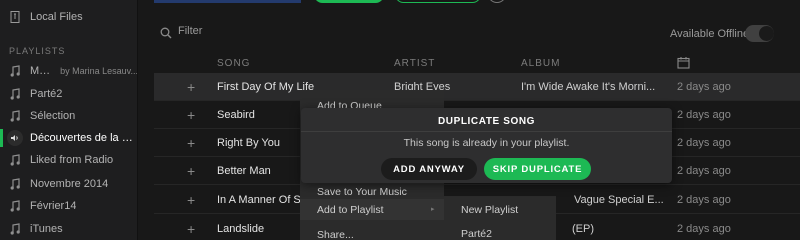 Image resolution: width=800 pixels, height=240 pixels. I want to click on skip-duplicate-button: SKIP DUPLICATE, so click(537, 169).